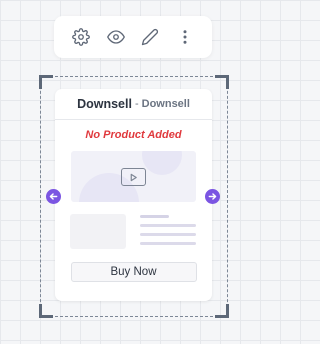 This screenshot has width=320, height=344. I want to click on arrow-right-icon, so click(212, 196).